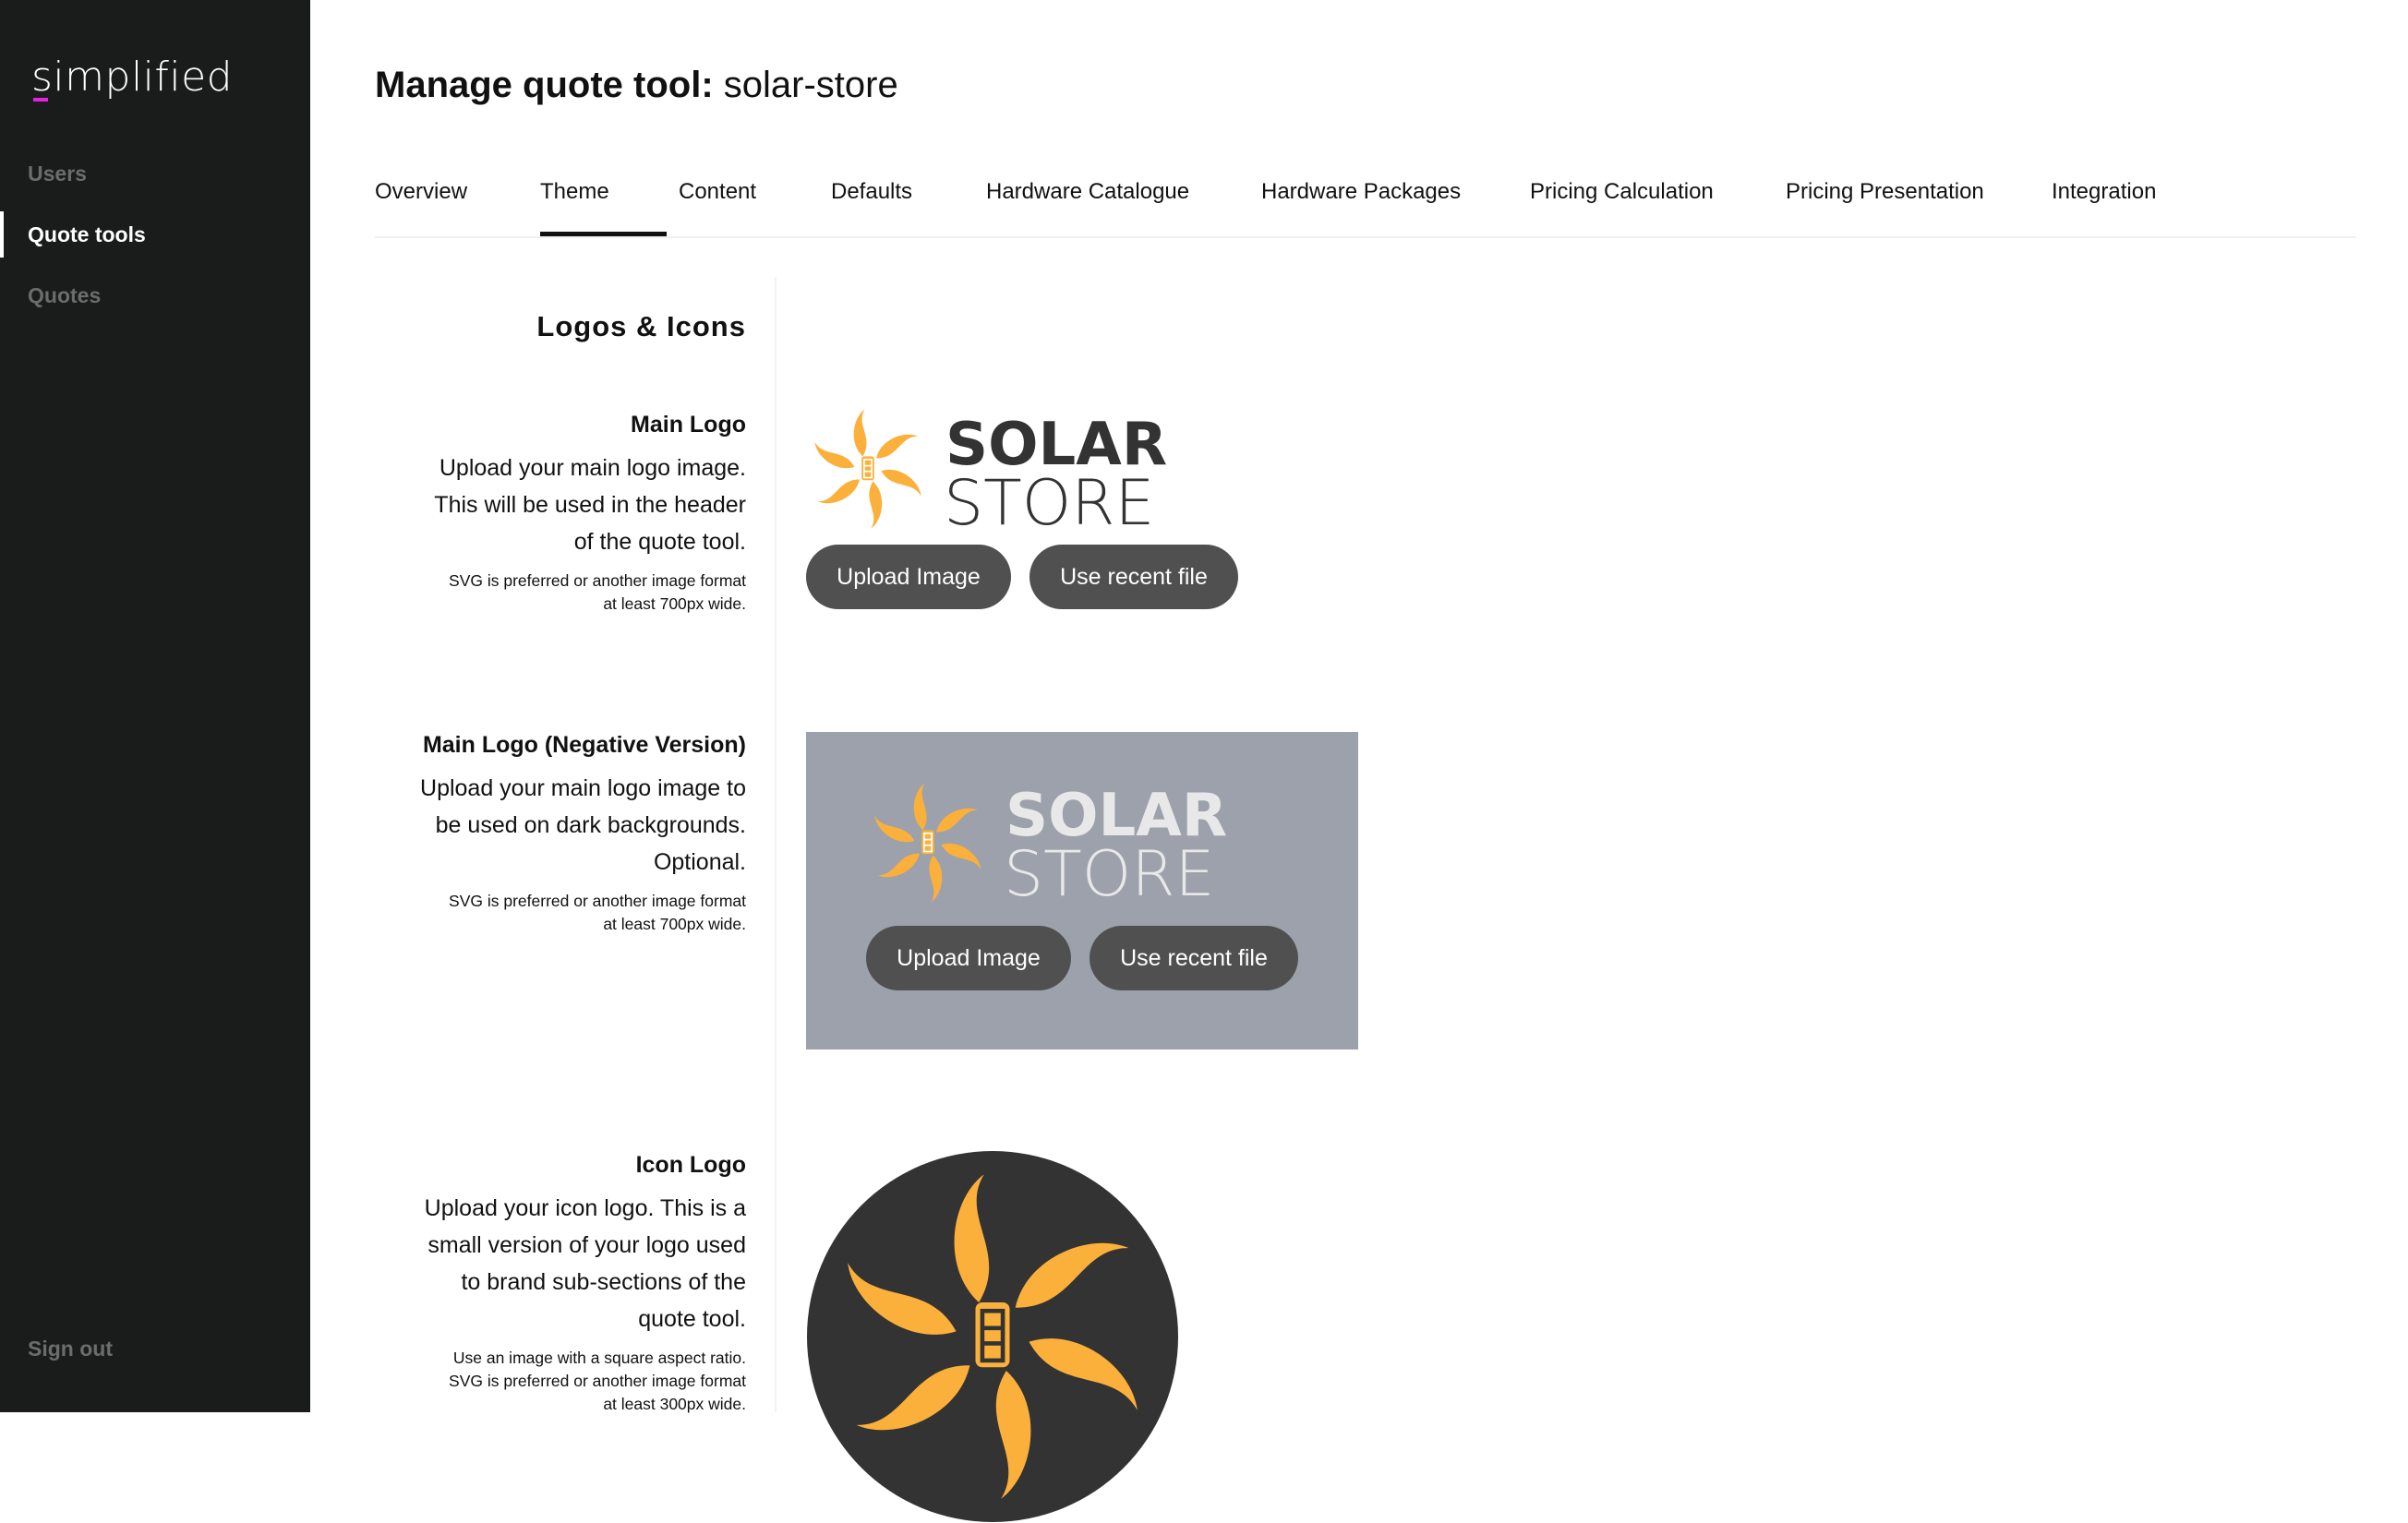 The image size is (2408, 1523). I want to click on tab-overview: Overview, so click(421, 207).